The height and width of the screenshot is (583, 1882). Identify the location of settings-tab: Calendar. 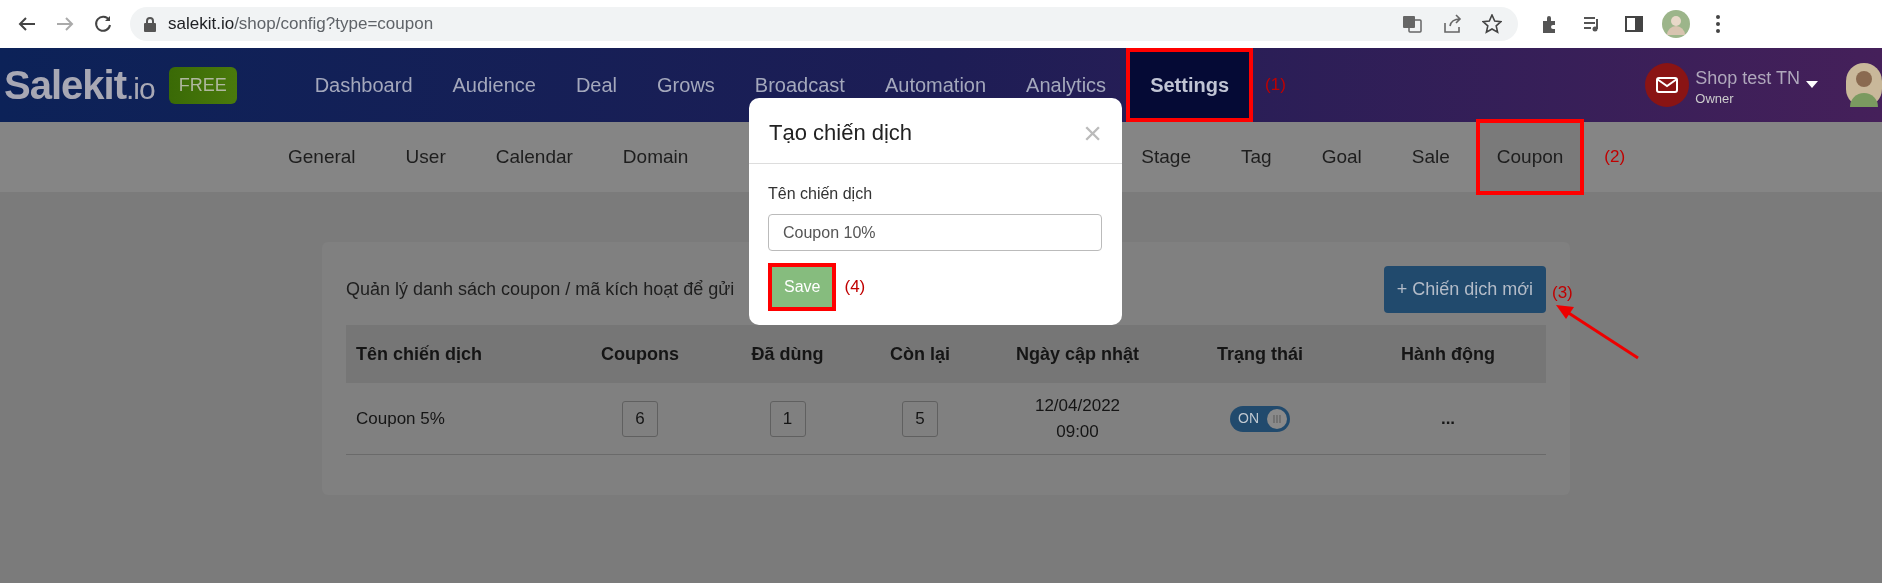
(534, 157).